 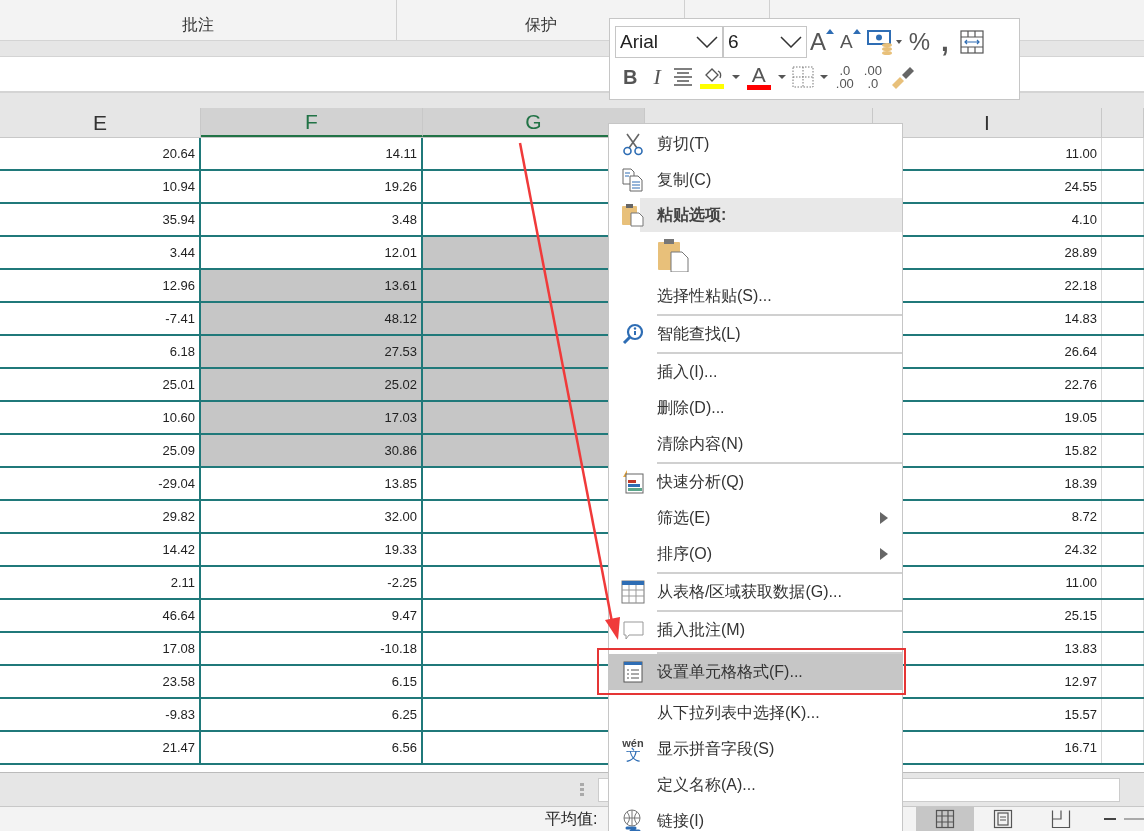 I want to click on comma-style-button: ,, so click(x=945, y=42).